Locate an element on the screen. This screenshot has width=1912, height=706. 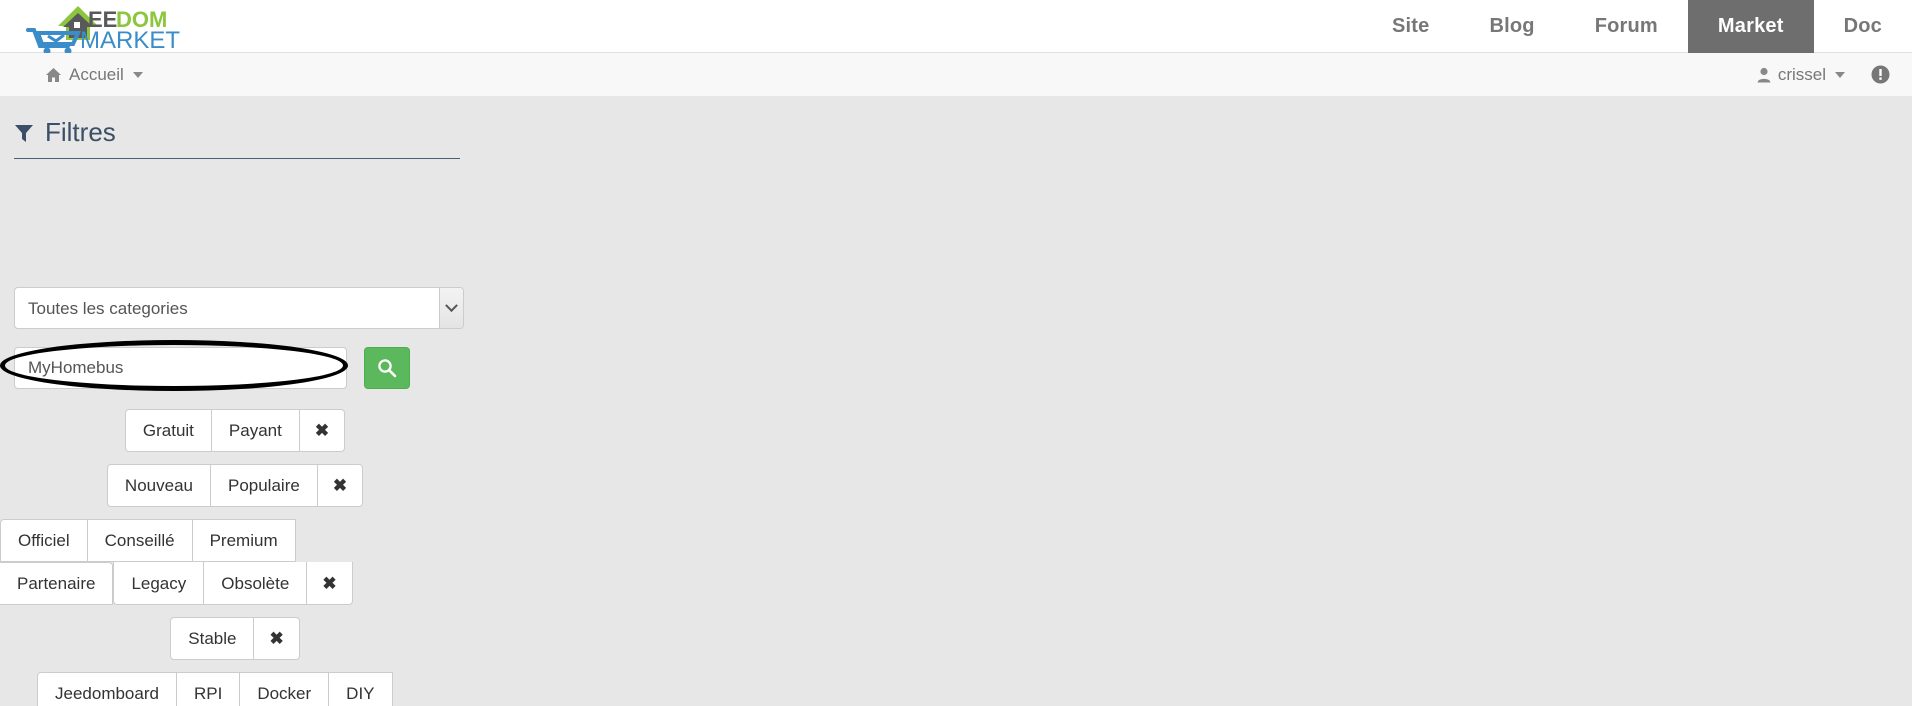
funnel-icon is located at coordinates (24, 133).